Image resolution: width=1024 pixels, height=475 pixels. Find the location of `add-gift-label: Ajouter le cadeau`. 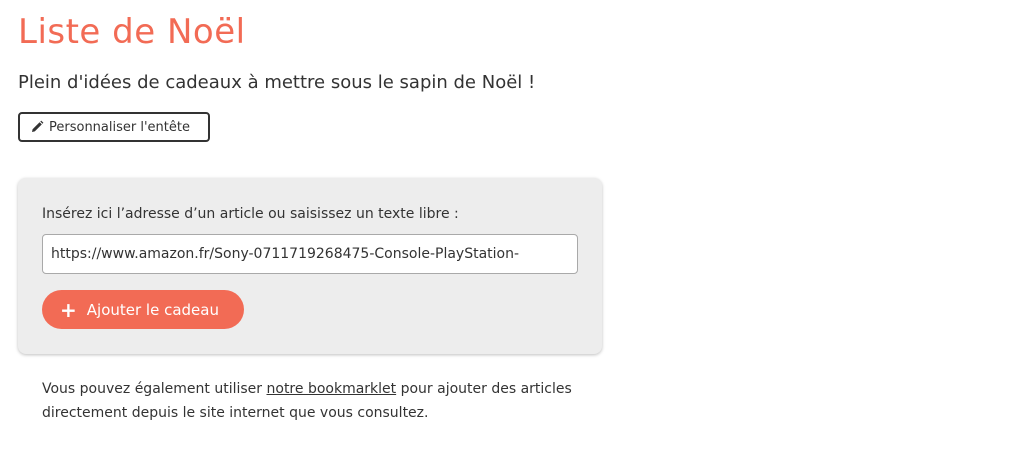

add-gift-label: Ajouter le cadeau is located at coordinates (152, 309).